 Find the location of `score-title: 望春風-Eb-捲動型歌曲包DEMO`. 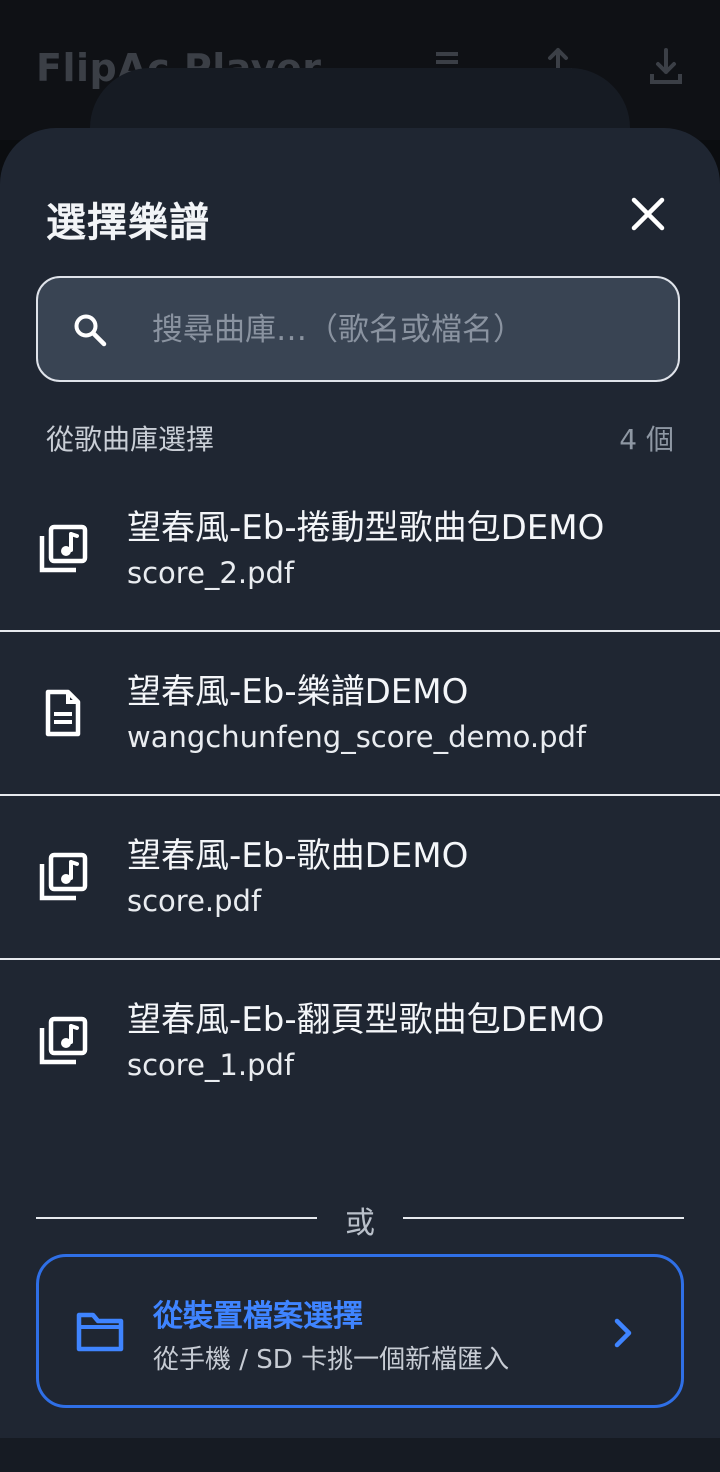

score-title: 望春風-Eb-捲動型歌曲包DEMO is located at coordinates (366, 528).